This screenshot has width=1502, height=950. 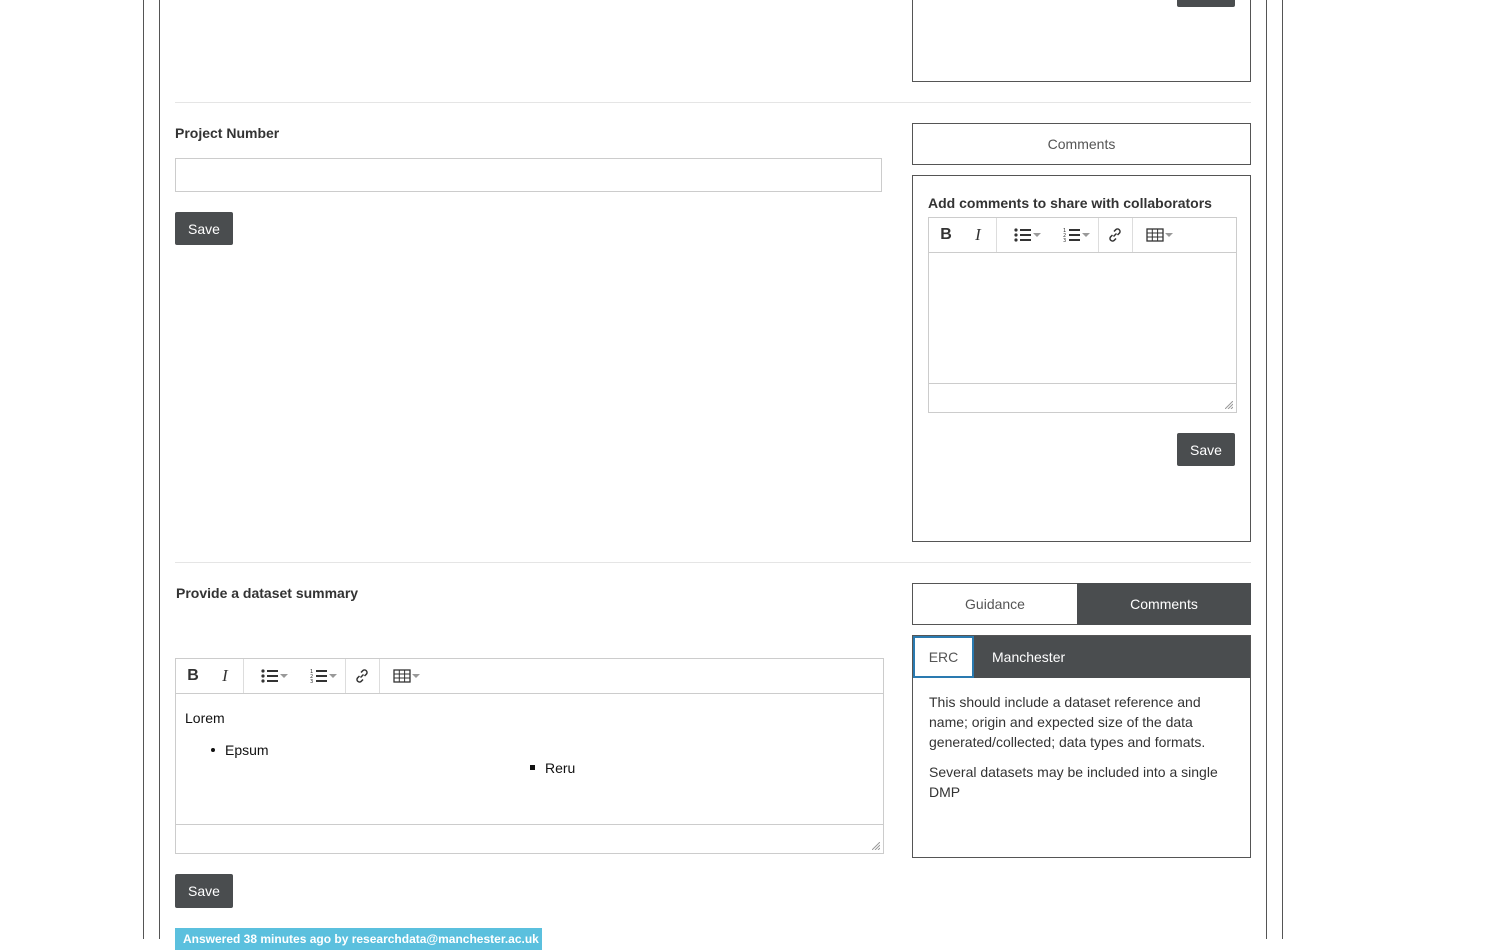 I want to click on tab-guidance: Guidance, so click(x=995, y=604).